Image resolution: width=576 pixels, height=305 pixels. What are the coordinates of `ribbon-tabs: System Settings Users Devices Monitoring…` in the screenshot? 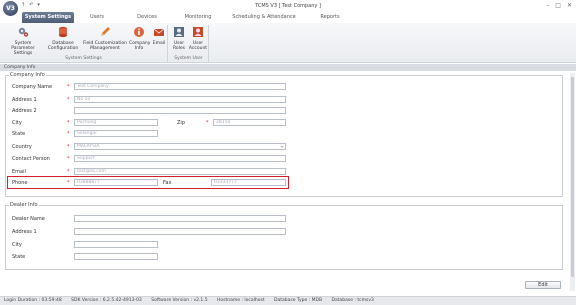 It's located at (288, 17).